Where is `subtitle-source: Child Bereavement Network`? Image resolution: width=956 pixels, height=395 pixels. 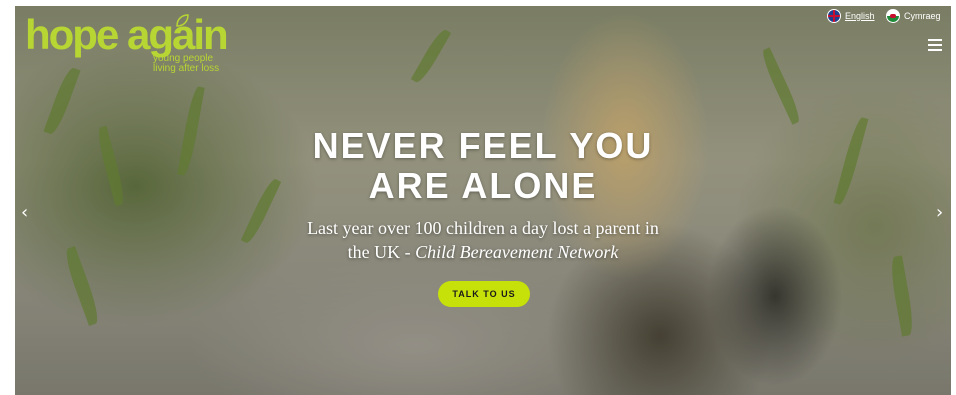
subtitle-source: Child Bereavement Network is located at coordinates (517, 252).